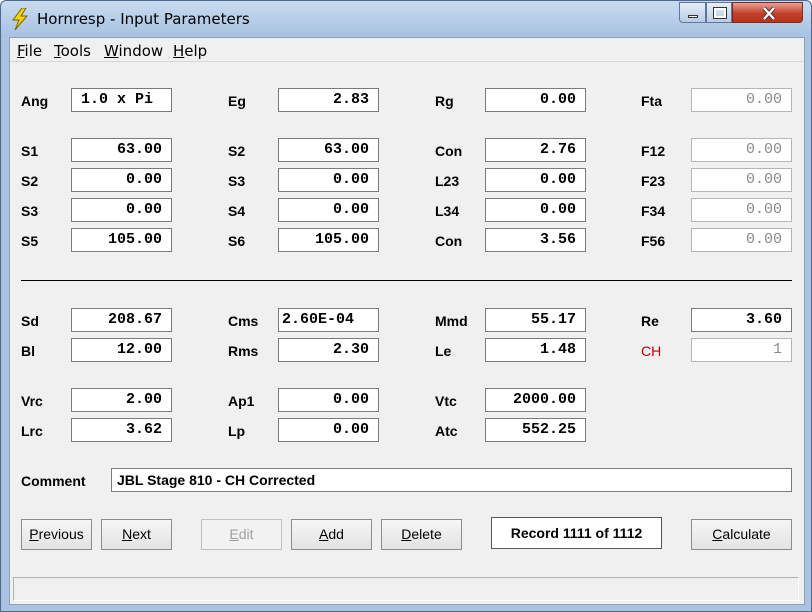 The width and height of the screenshot is (812, 612). What do you see at coordinates (328, 180) in the screenshot?
I see `s3-field: 0.00` at bounding box center [328, 180].